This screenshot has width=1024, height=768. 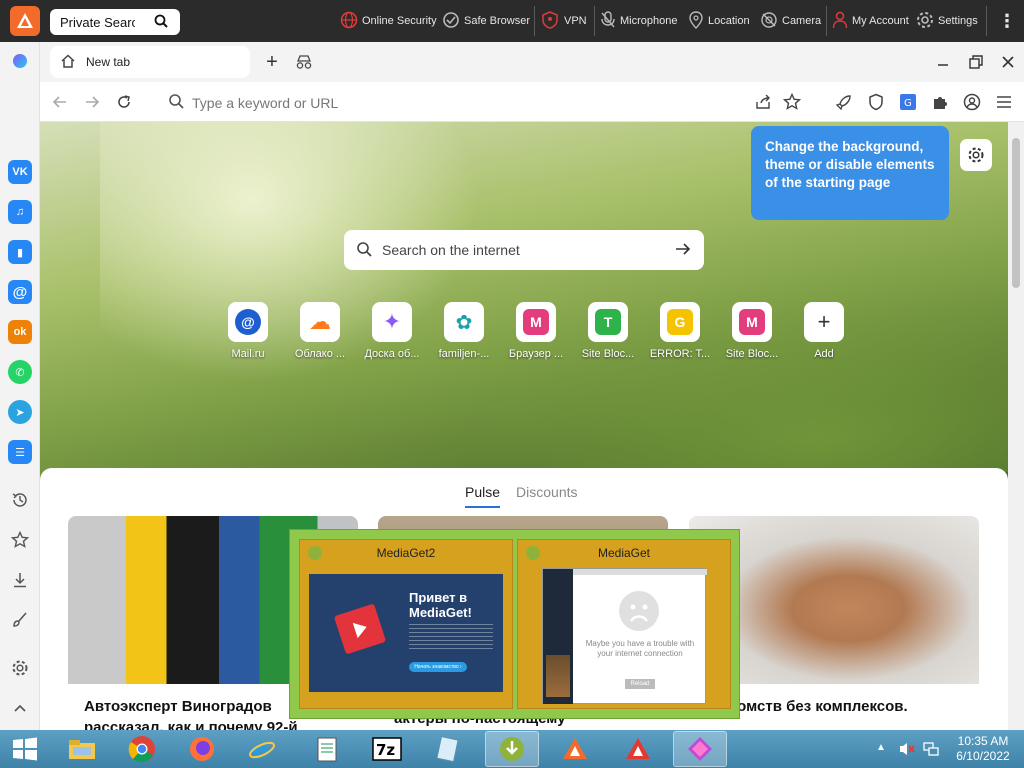 What do you see at coordinates (824, 331) in the screenshot?
I see `tile-add: + Add` at bounding box center [824, 331].